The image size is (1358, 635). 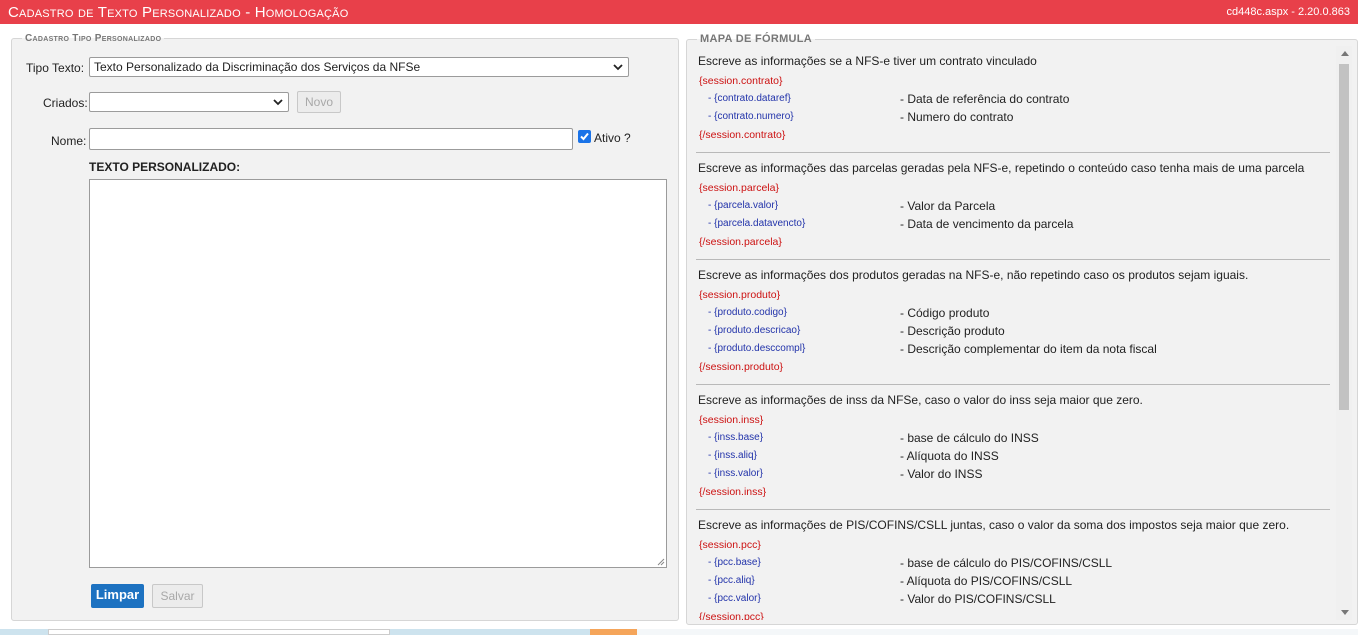 What do you see at coordinates (734, 598) in the screenshot?
I see `formula-code: - {pcc.valor}` at bounding box center [734, 598].